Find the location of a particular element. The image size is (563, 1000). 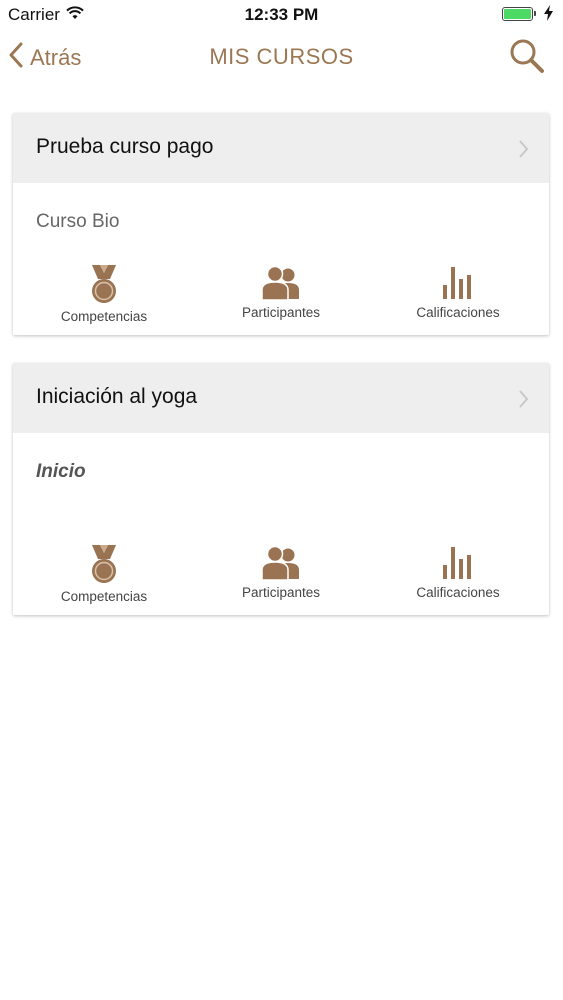

battery-icon is located at coordinates (519, 14).